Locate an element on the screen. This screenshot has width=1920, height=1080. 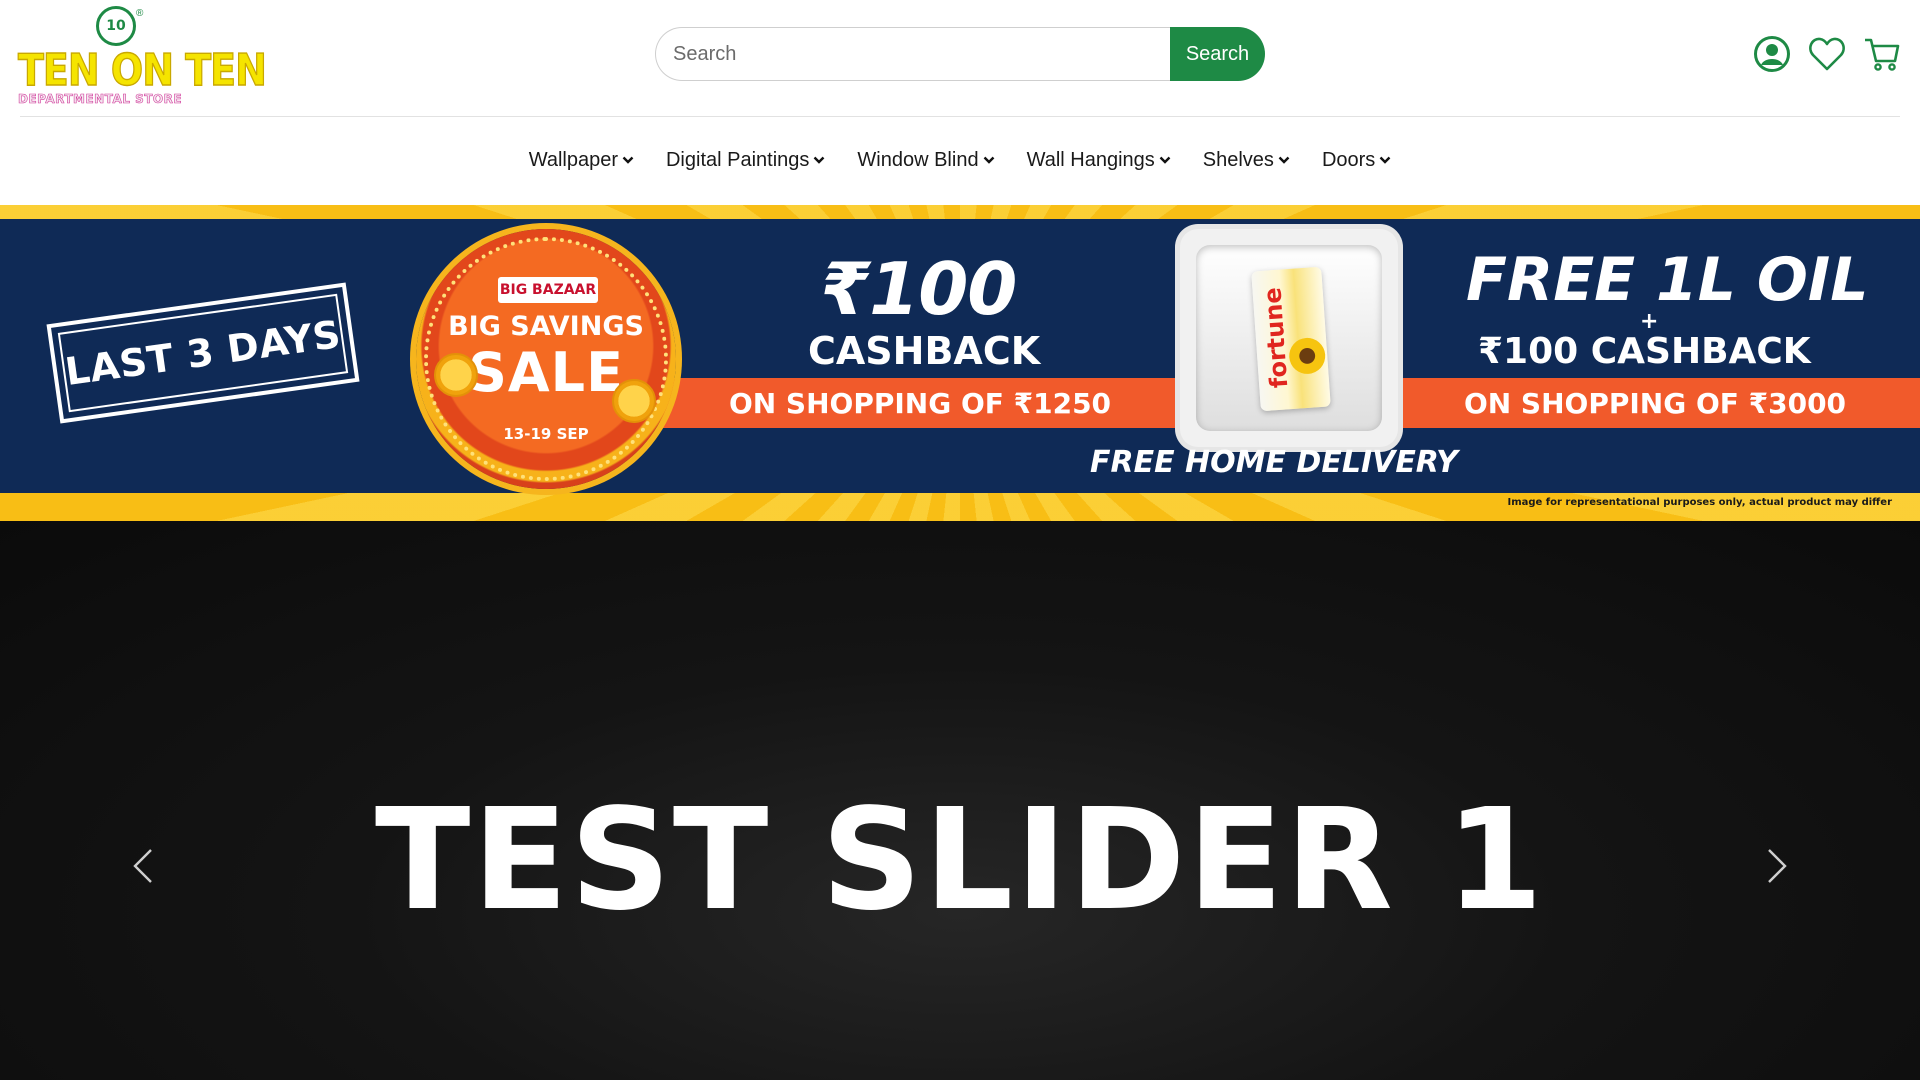
search-button: Search is located at coordinates (1217, 54).